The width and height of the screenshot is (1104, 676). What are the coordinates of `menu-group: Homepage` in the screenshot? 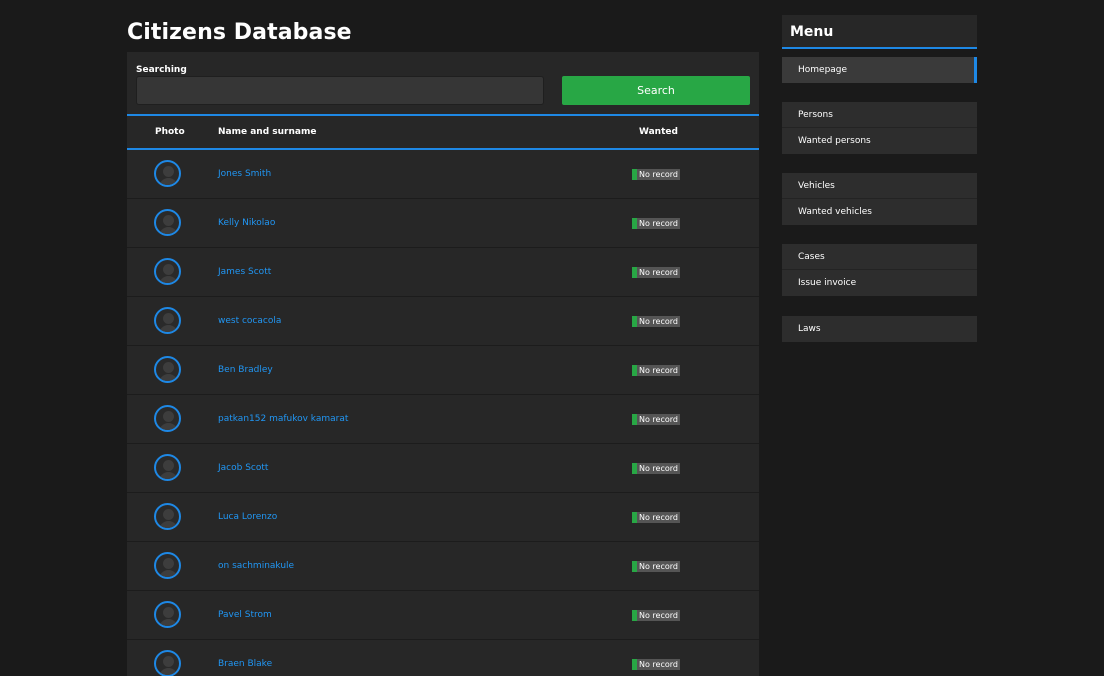 It's located at (879, 70).